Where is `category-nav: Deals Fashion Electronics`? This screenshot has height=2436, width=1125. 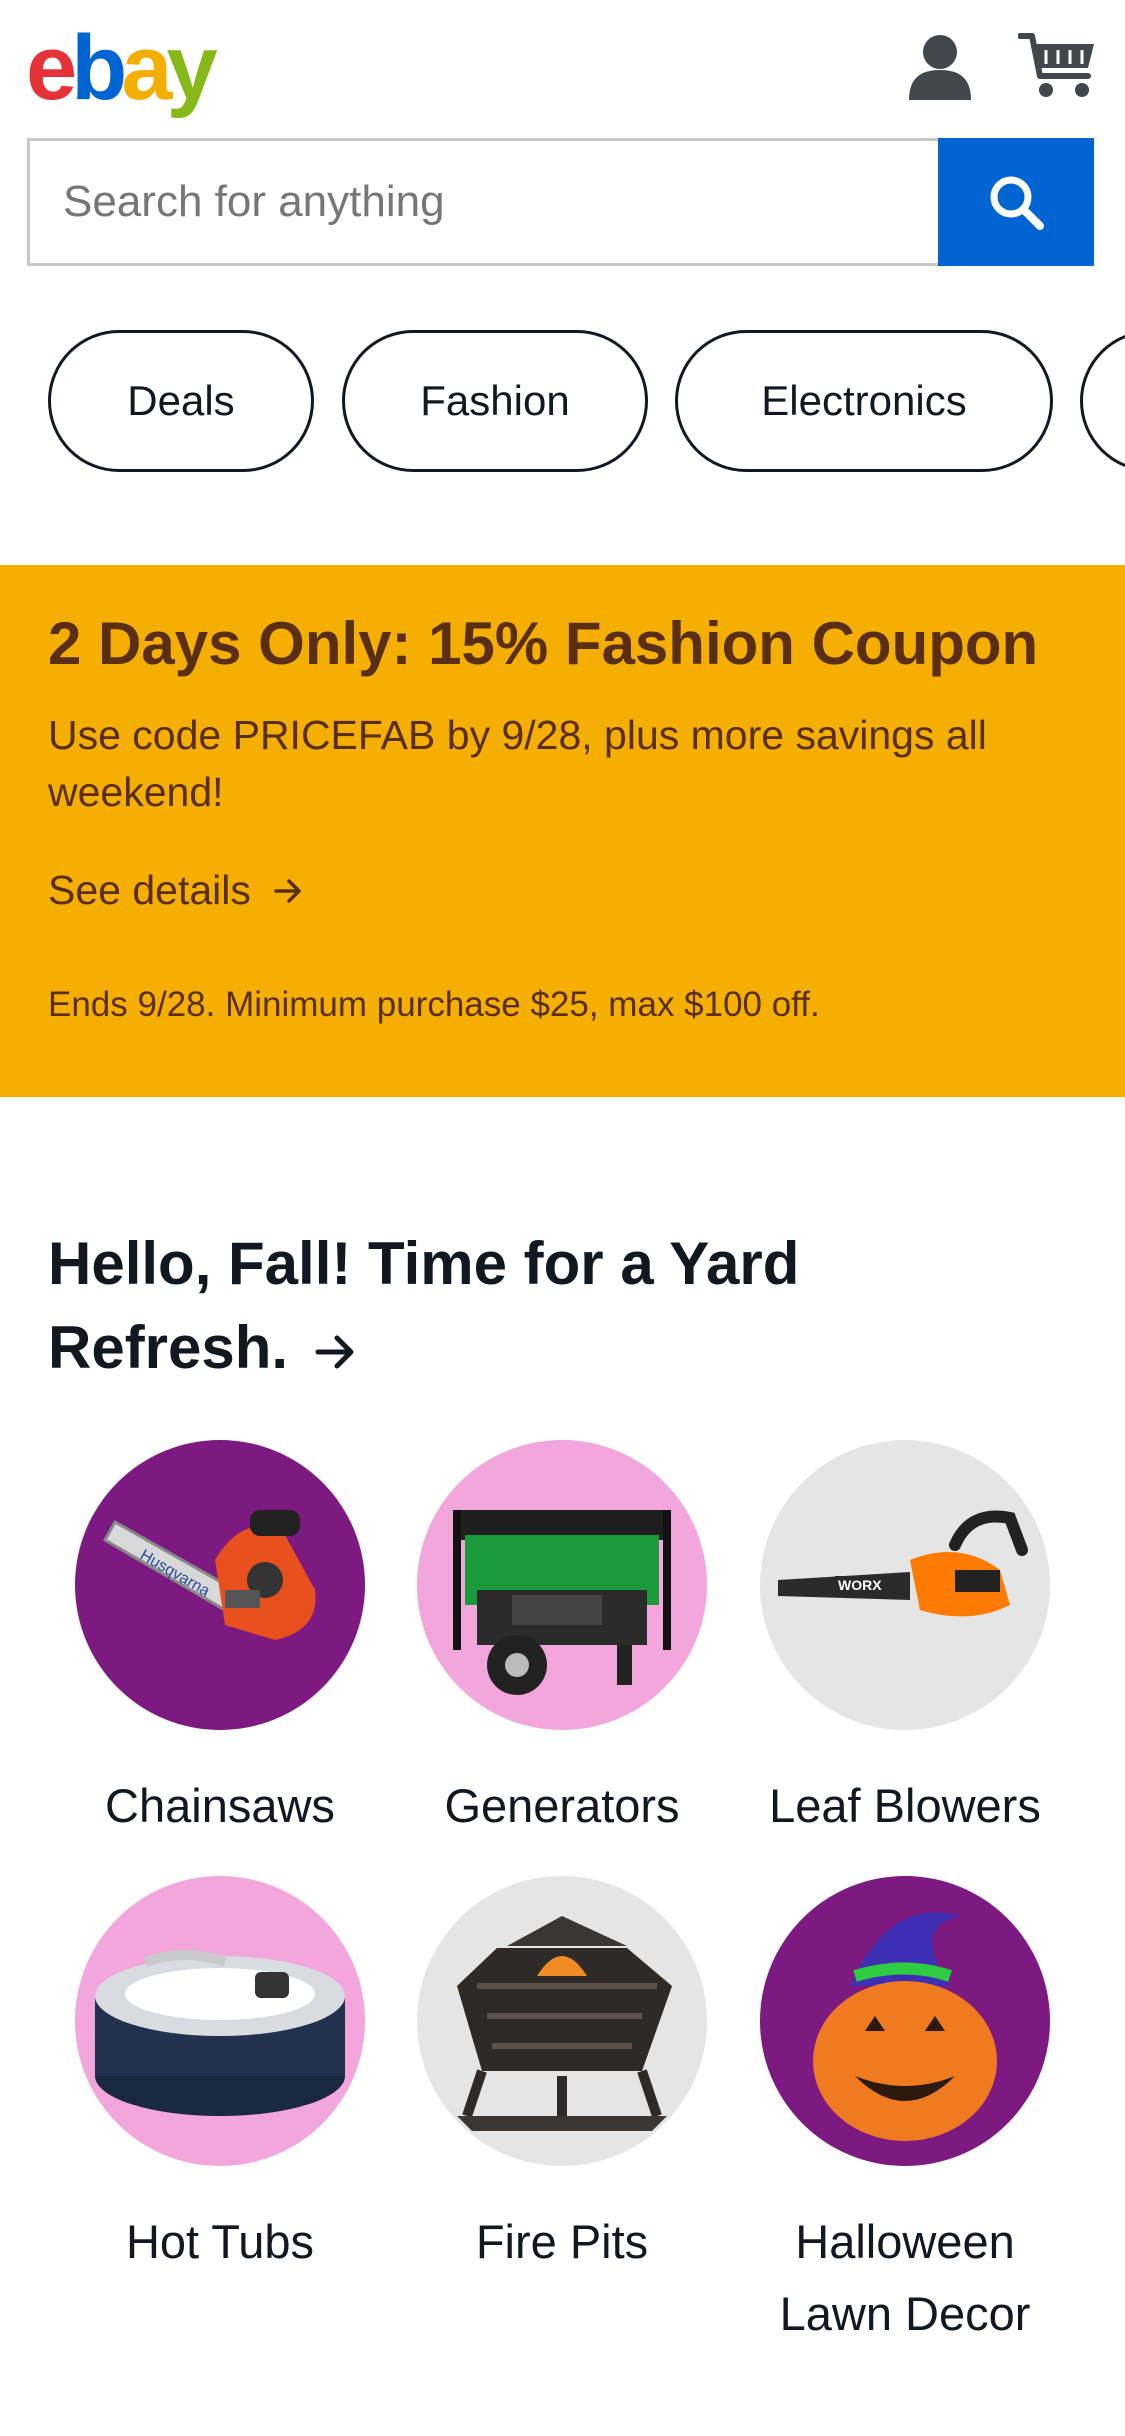
category-nav: Deals Fashion Electronics is located at coordinates (562, 402).